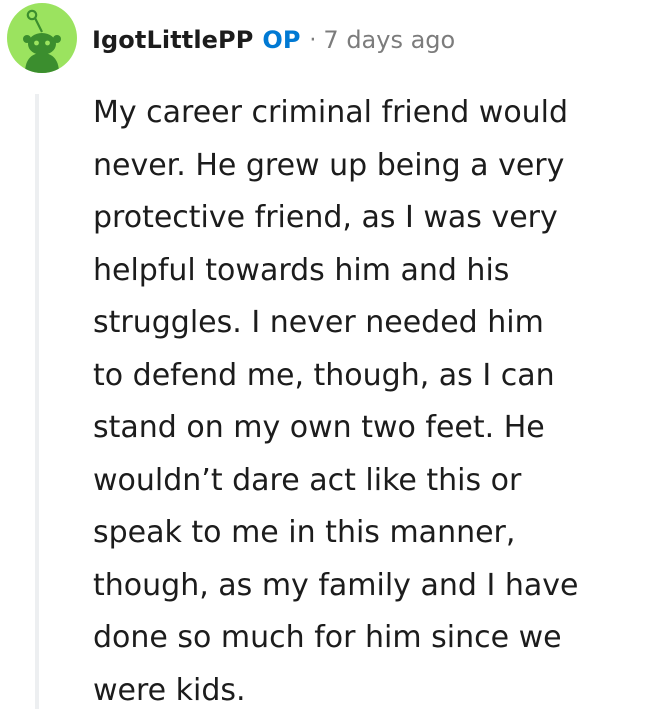 Image resolution: width=662 pixels, height=717 pixels. Describe the element at coordinates (373, 376) in the screenshot. I see `comment-body-line: to defend me, though, as I can` at that location.